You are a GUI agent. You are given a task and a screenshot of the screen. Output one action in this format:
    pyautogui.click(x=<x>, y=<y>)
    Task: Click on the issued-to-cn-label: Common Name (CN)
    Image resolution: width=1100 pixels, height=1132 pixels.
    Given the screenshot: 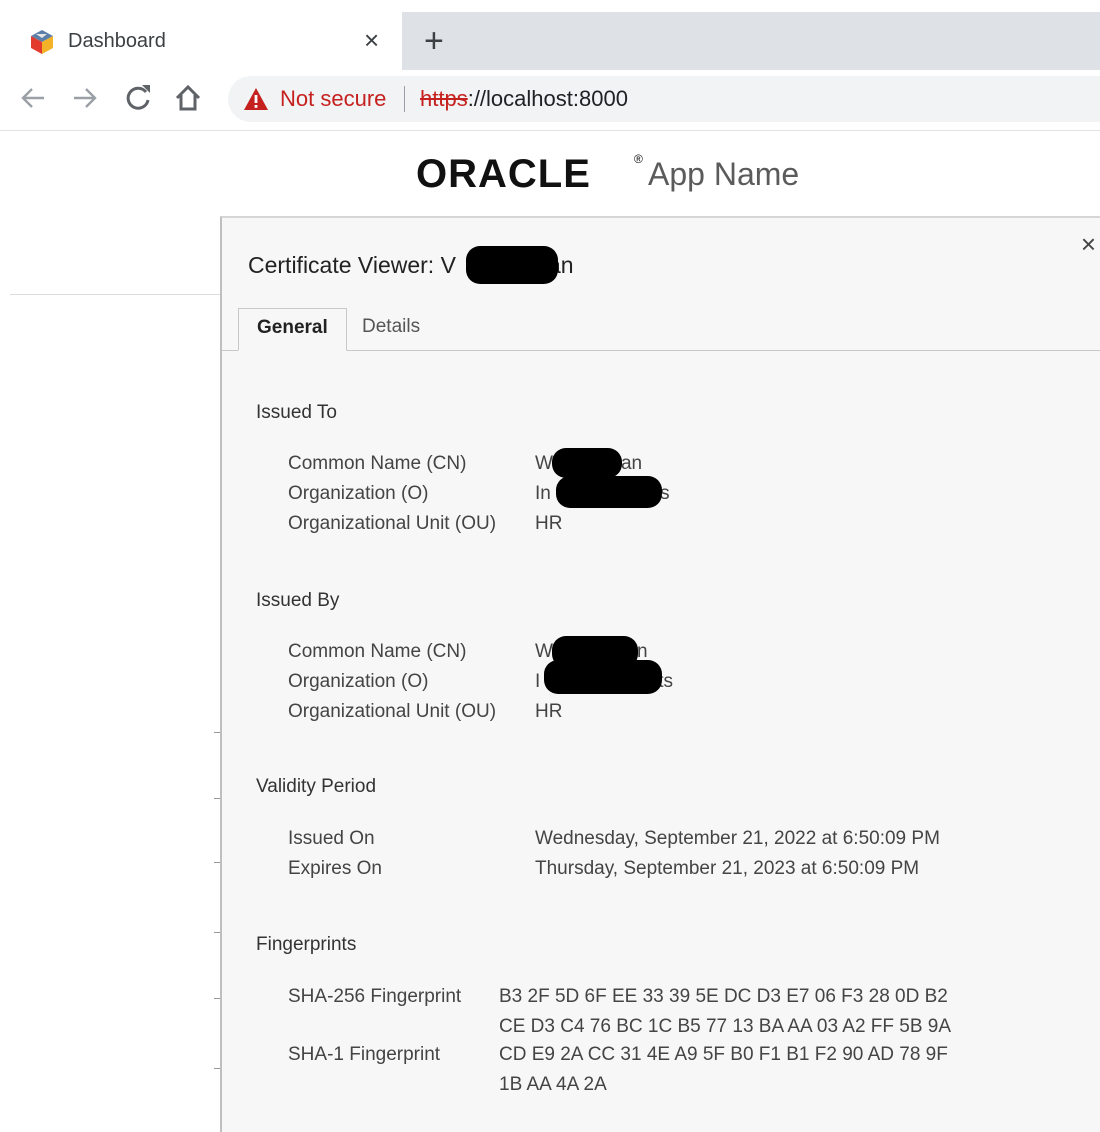 What is the action you would take?
    pyautogui.click(x=377, y=463)
    